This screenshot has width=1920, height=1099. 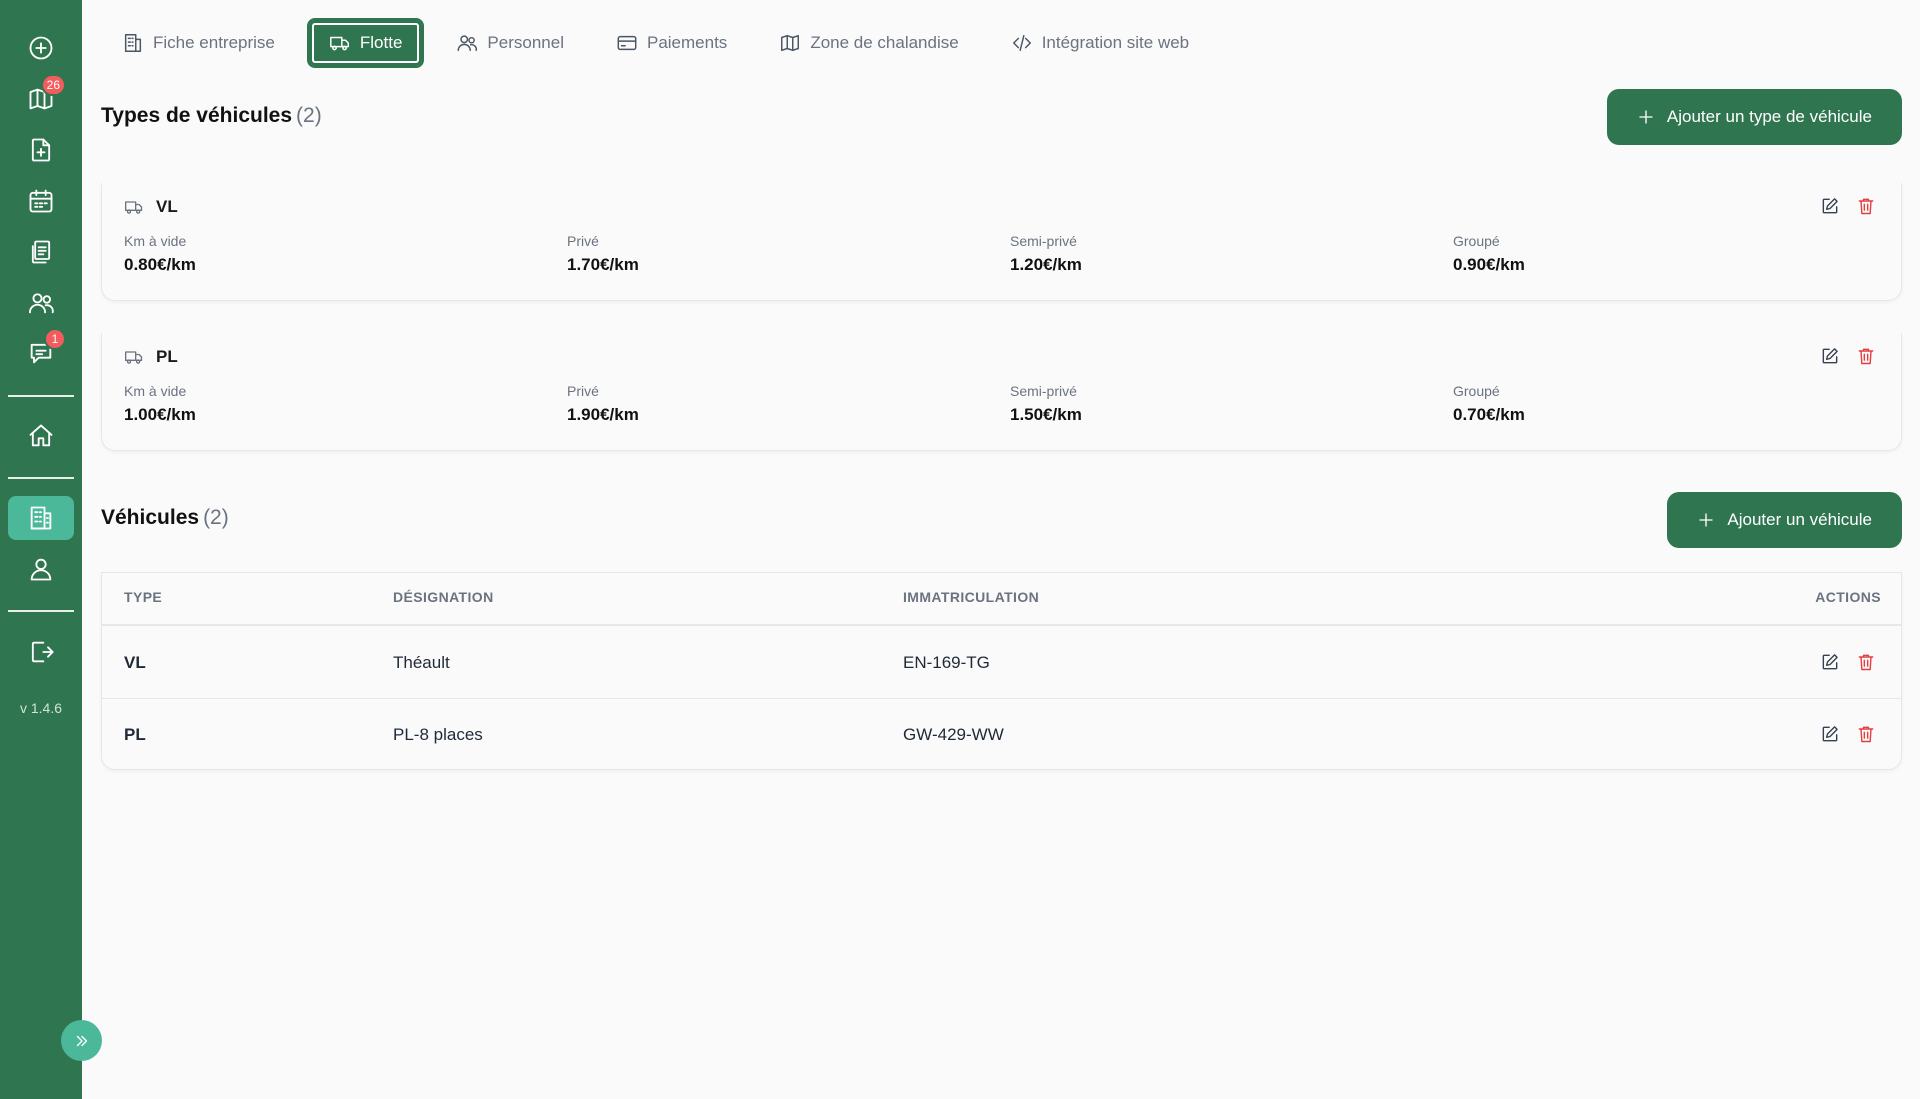 What do you see at coordinates (381, 42) in the screenshot?
I see `tab-label: Flotte` at bounding box center [381, 42].